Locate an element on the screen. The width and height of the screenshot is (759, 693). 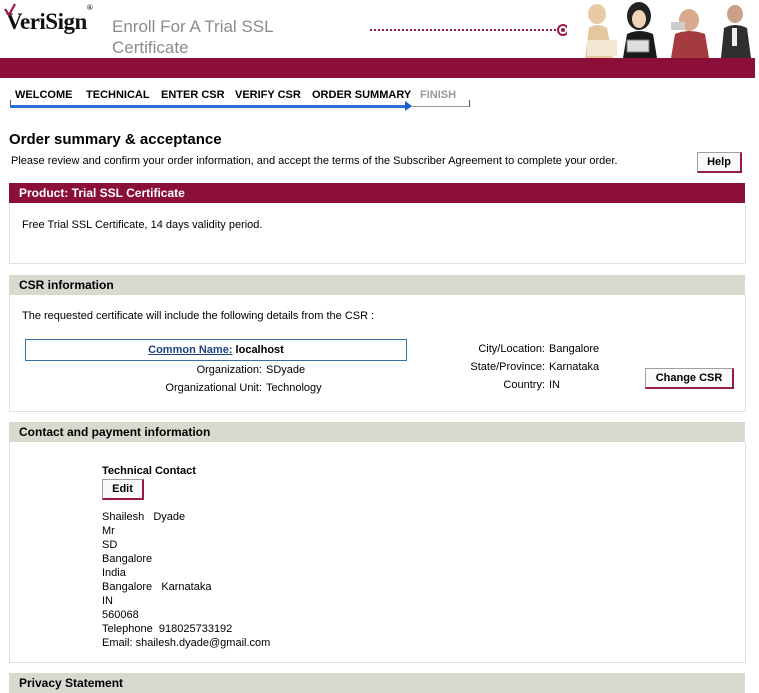
progress-arrow-icon is located at coordinates (408, 106).